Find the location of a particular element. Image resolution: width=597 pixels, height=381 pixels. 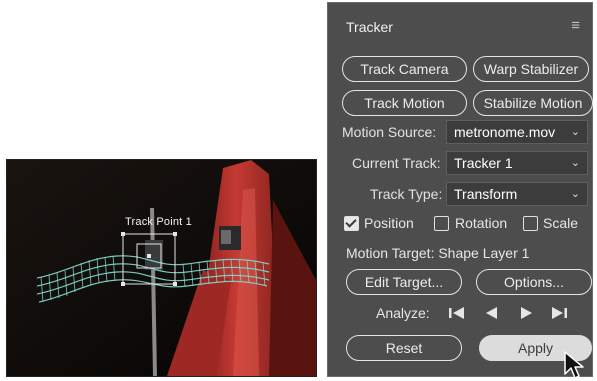

position-label: Position is located at coordinates (389, 223).